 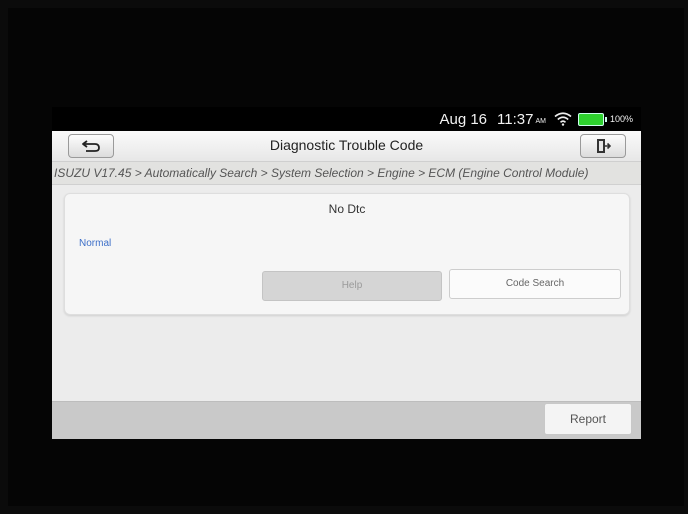 I want to click on status-ampm: AM, so click(x=540, y=121).